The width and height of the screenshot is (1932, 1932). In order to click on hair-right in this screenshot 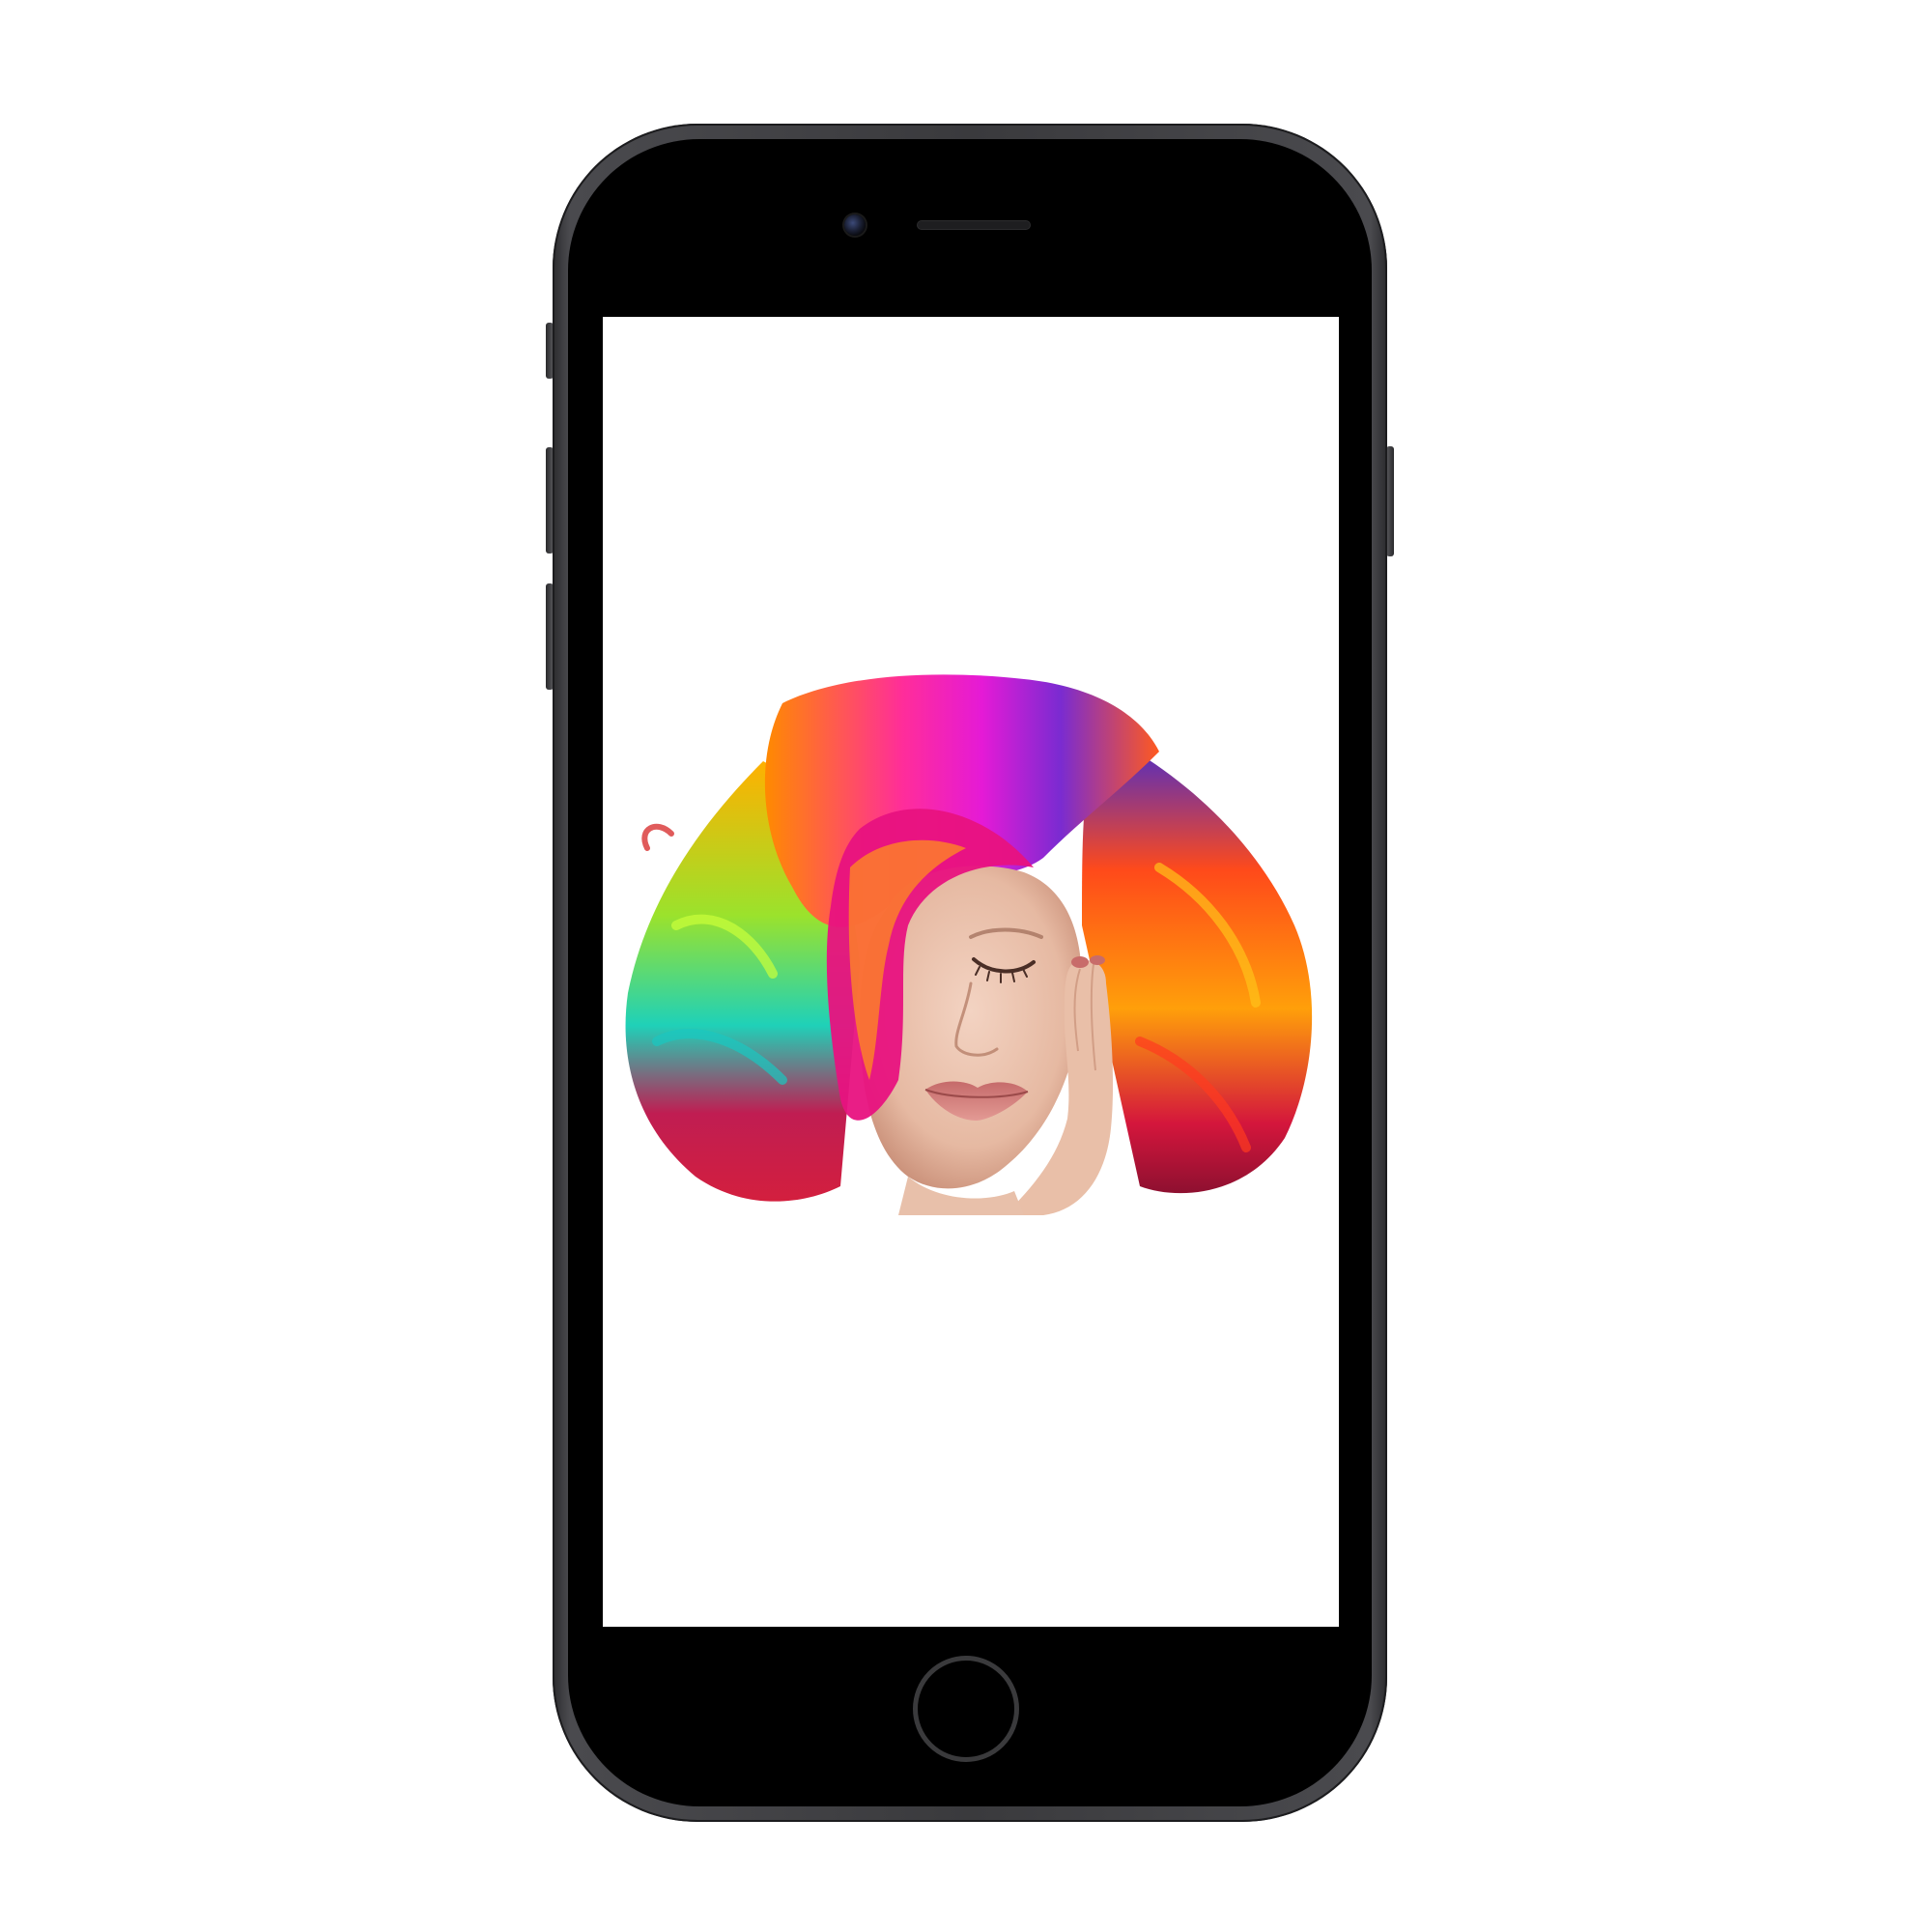, I will do `click(1197, 963)`.